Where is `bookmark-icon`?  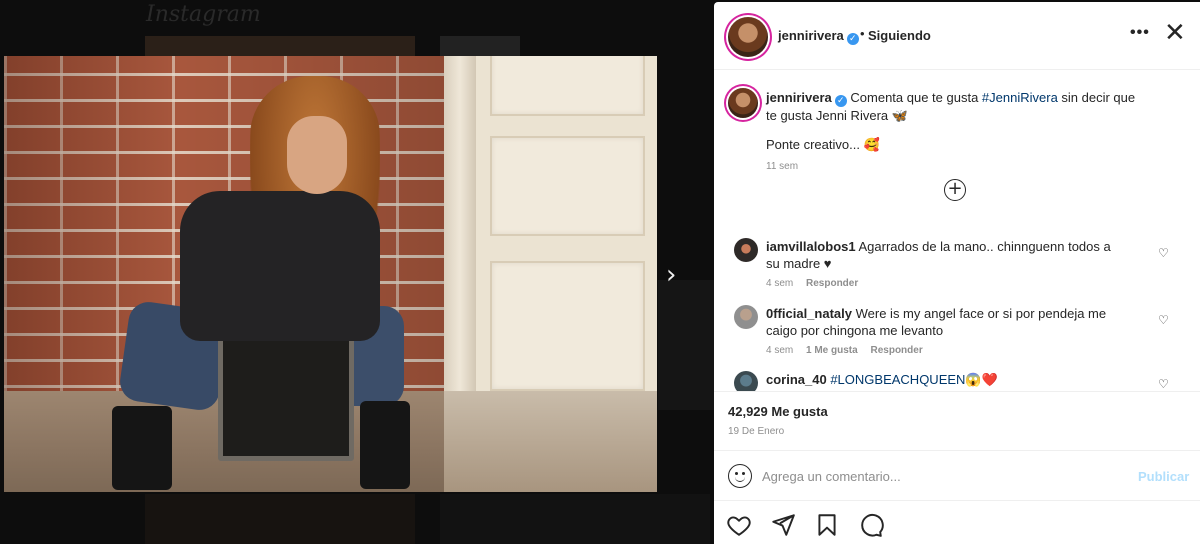
bookmark-icon is located at coordinates (827, 525).